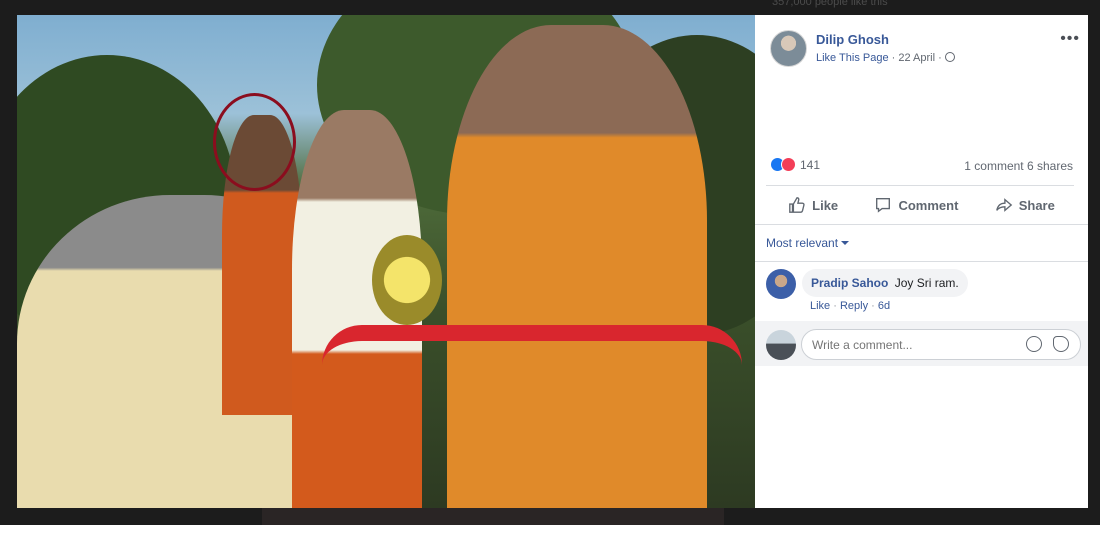 The image size is (1100, 543). I want to click on comment-icon, so click(883, 205).